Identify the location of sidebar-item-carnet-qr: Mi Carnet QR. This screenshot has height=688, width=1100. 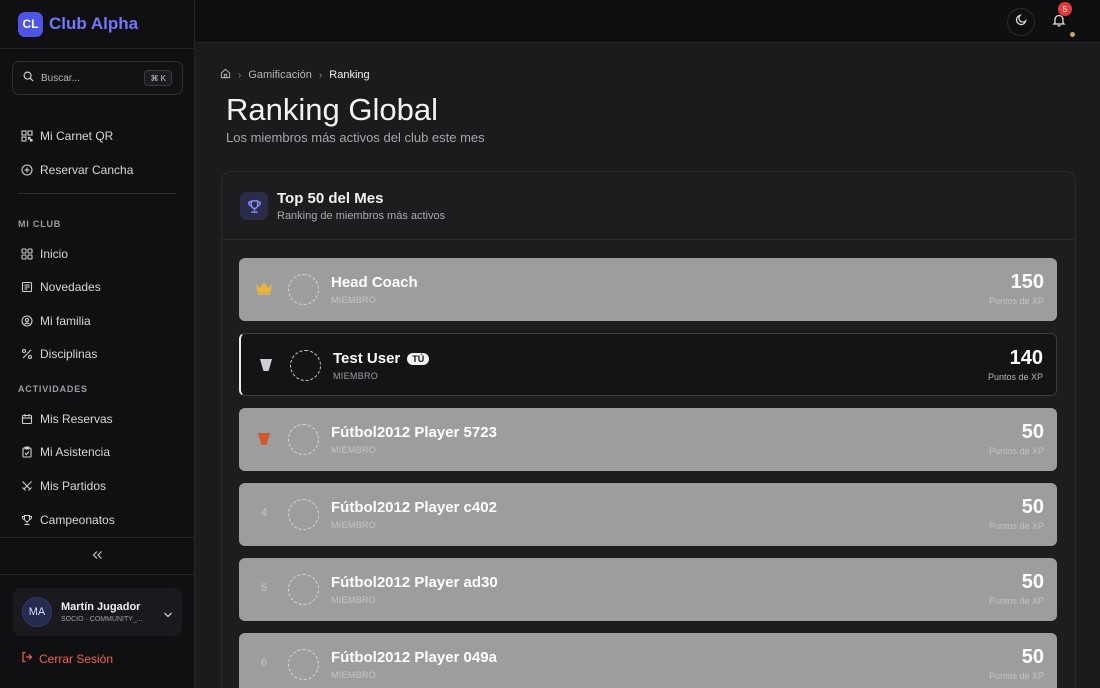
(67, 136).